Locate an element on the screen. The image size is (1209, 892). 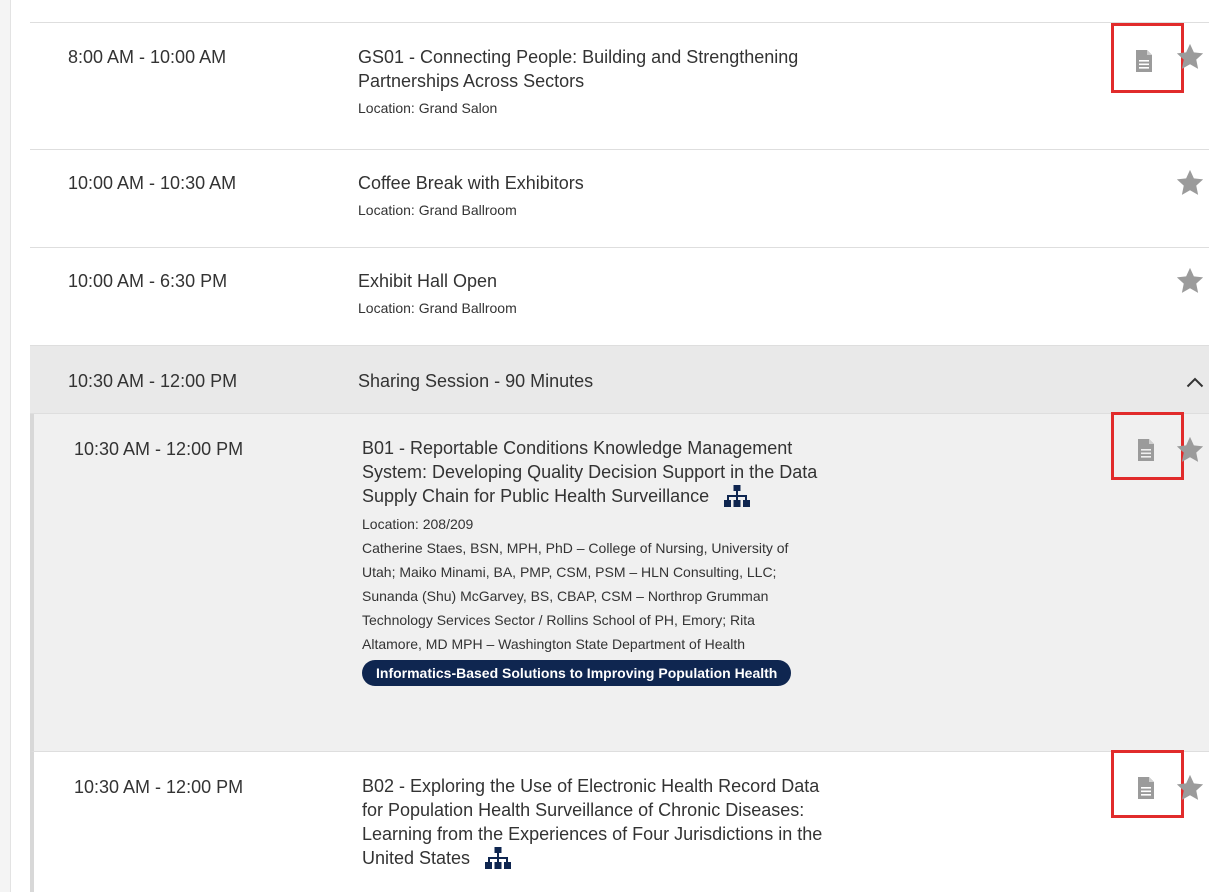
group-time: 10:30 AM - 12:00 PM is located at coordinates (153, 381).